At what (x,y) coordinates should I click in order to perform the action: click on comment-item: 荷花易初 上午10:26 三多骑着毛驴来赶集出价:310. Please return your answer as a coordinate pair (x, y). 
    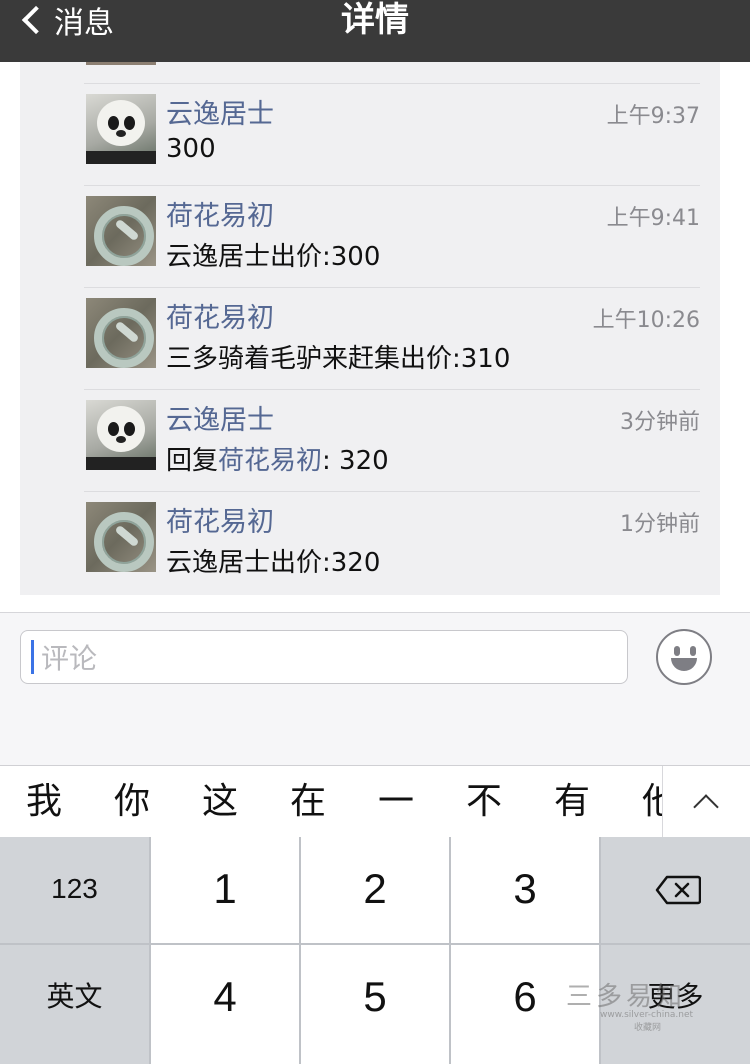
    Looking at the image, I should click on (392, 338).